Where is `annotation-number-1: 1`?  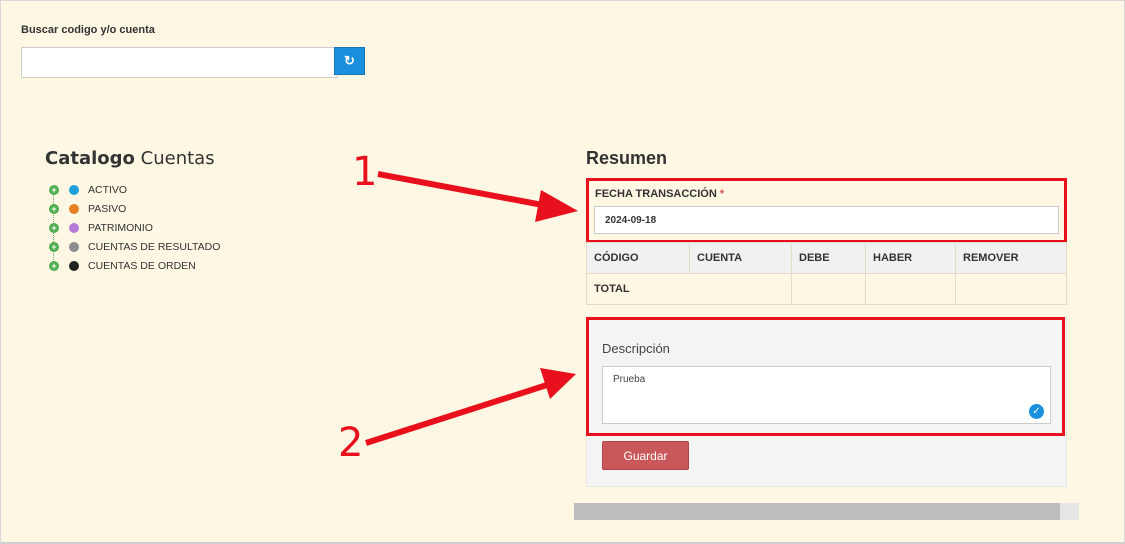
annotation-number-1: 1 is located at coordinates (365, 172).